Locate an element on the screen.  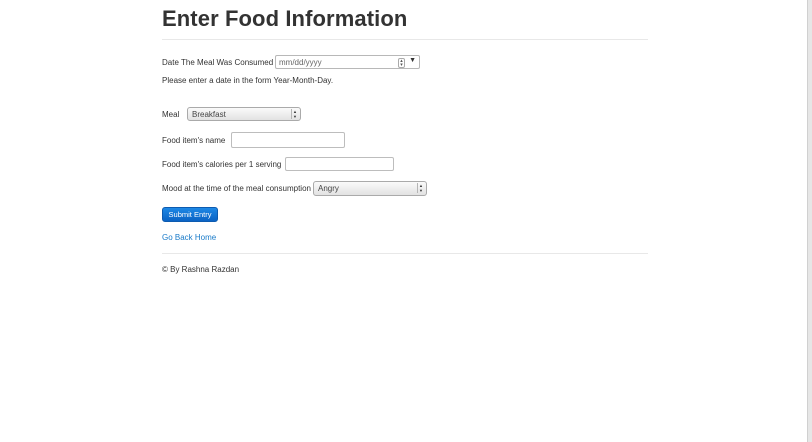
meal-row: Meal is located at coordinates (170, 114).